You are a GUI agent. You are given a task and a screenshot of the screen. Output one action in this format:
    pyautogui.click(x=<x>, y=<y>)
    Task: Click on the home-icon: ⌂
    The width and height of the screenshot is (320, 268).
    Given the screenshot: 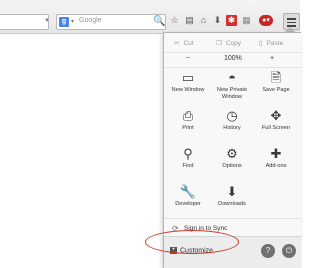 What is the action you would take?
    pyautogui.click(x=203, y=20)
    